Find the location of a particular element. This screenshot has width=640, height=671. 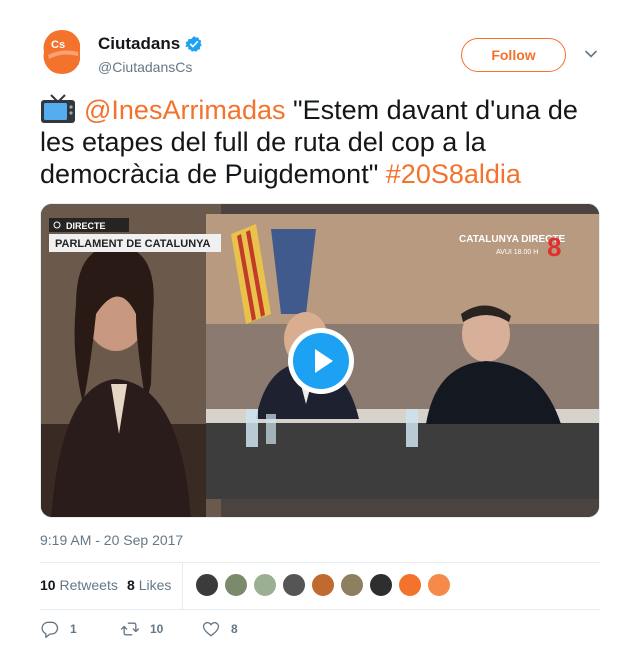

stats-separator is located at coordinates (182, 586).